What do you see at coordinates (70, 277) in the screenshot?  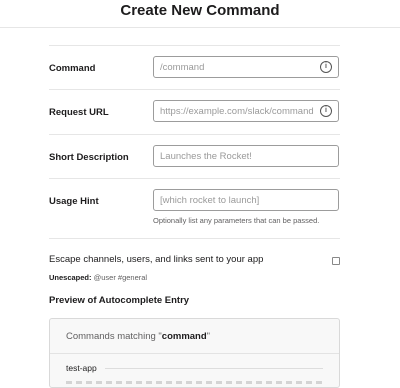 I see `unescaped-label: Unescaped:` at bounding box center [70, 277].